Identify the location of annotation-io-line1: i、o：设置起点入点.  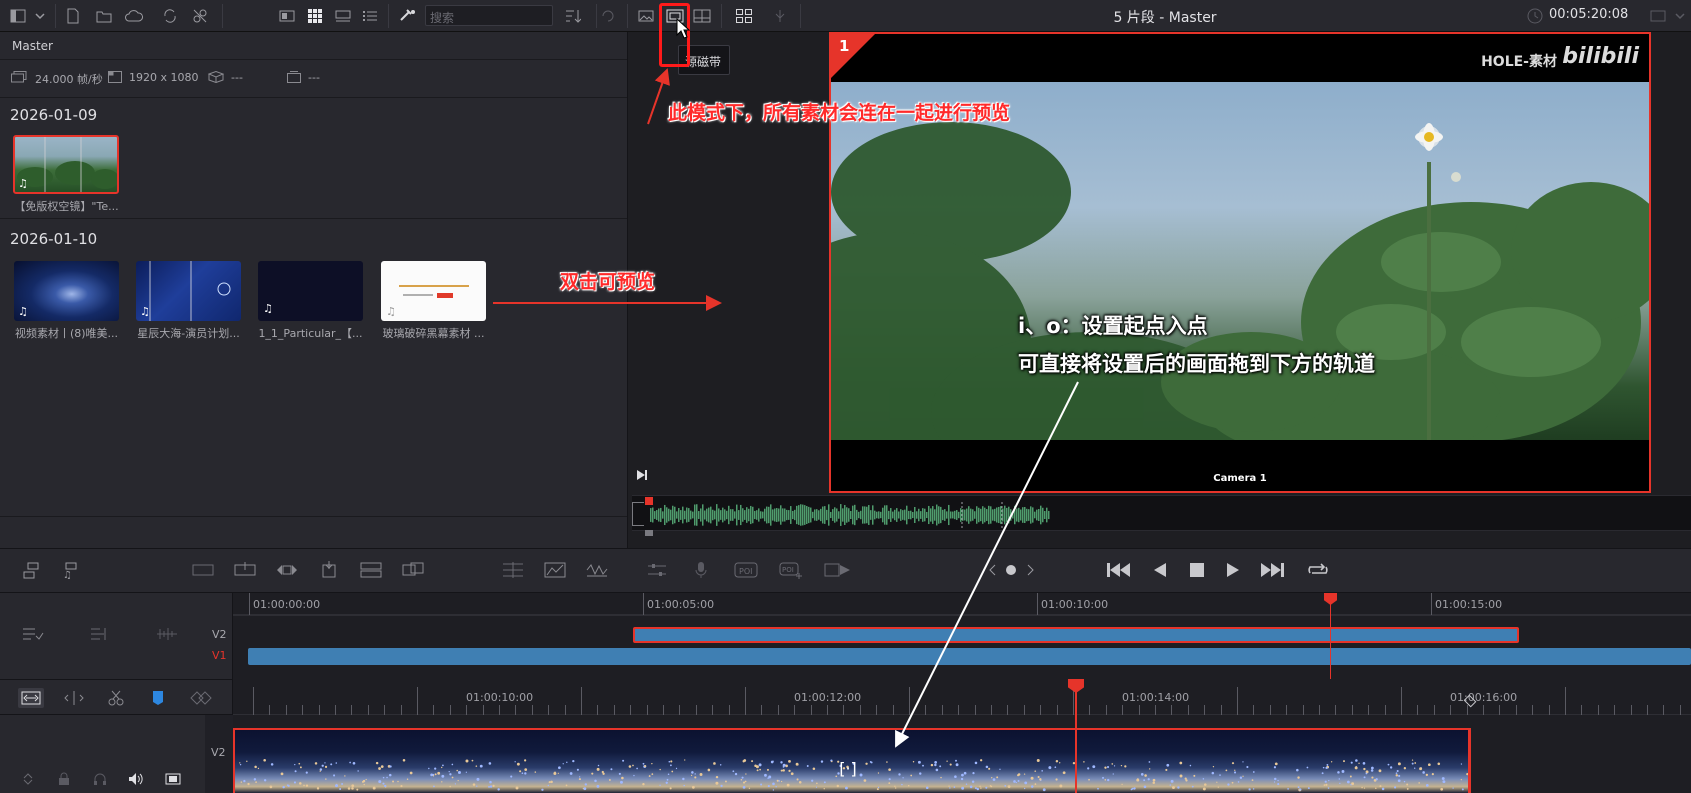
(1113, 326).